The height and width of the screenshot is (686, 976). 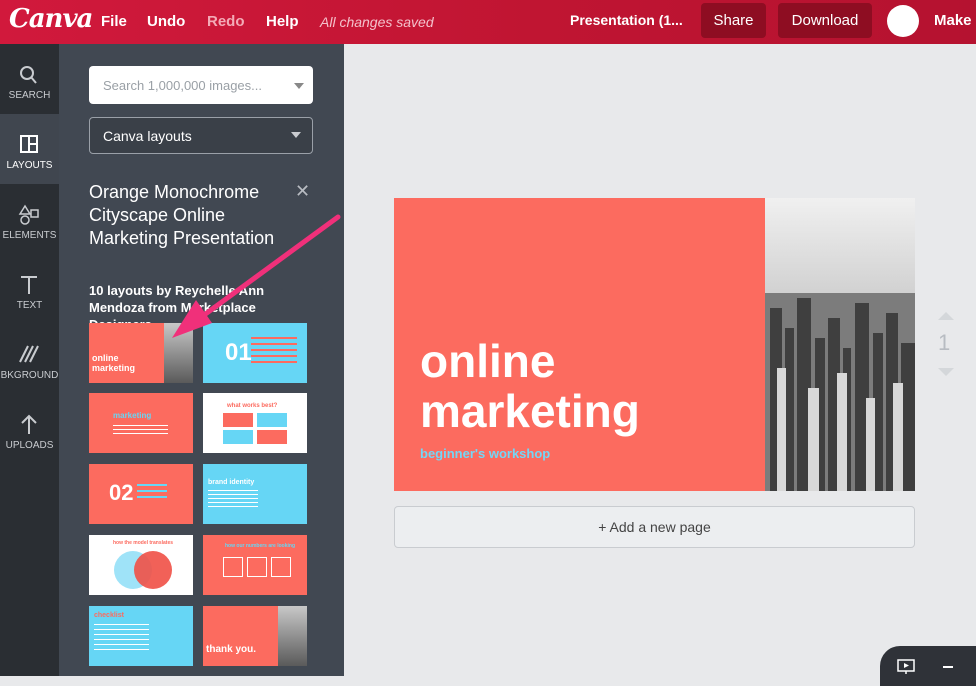 I want to click on layout-thumbnail: 02, so click(x=141, y=494).